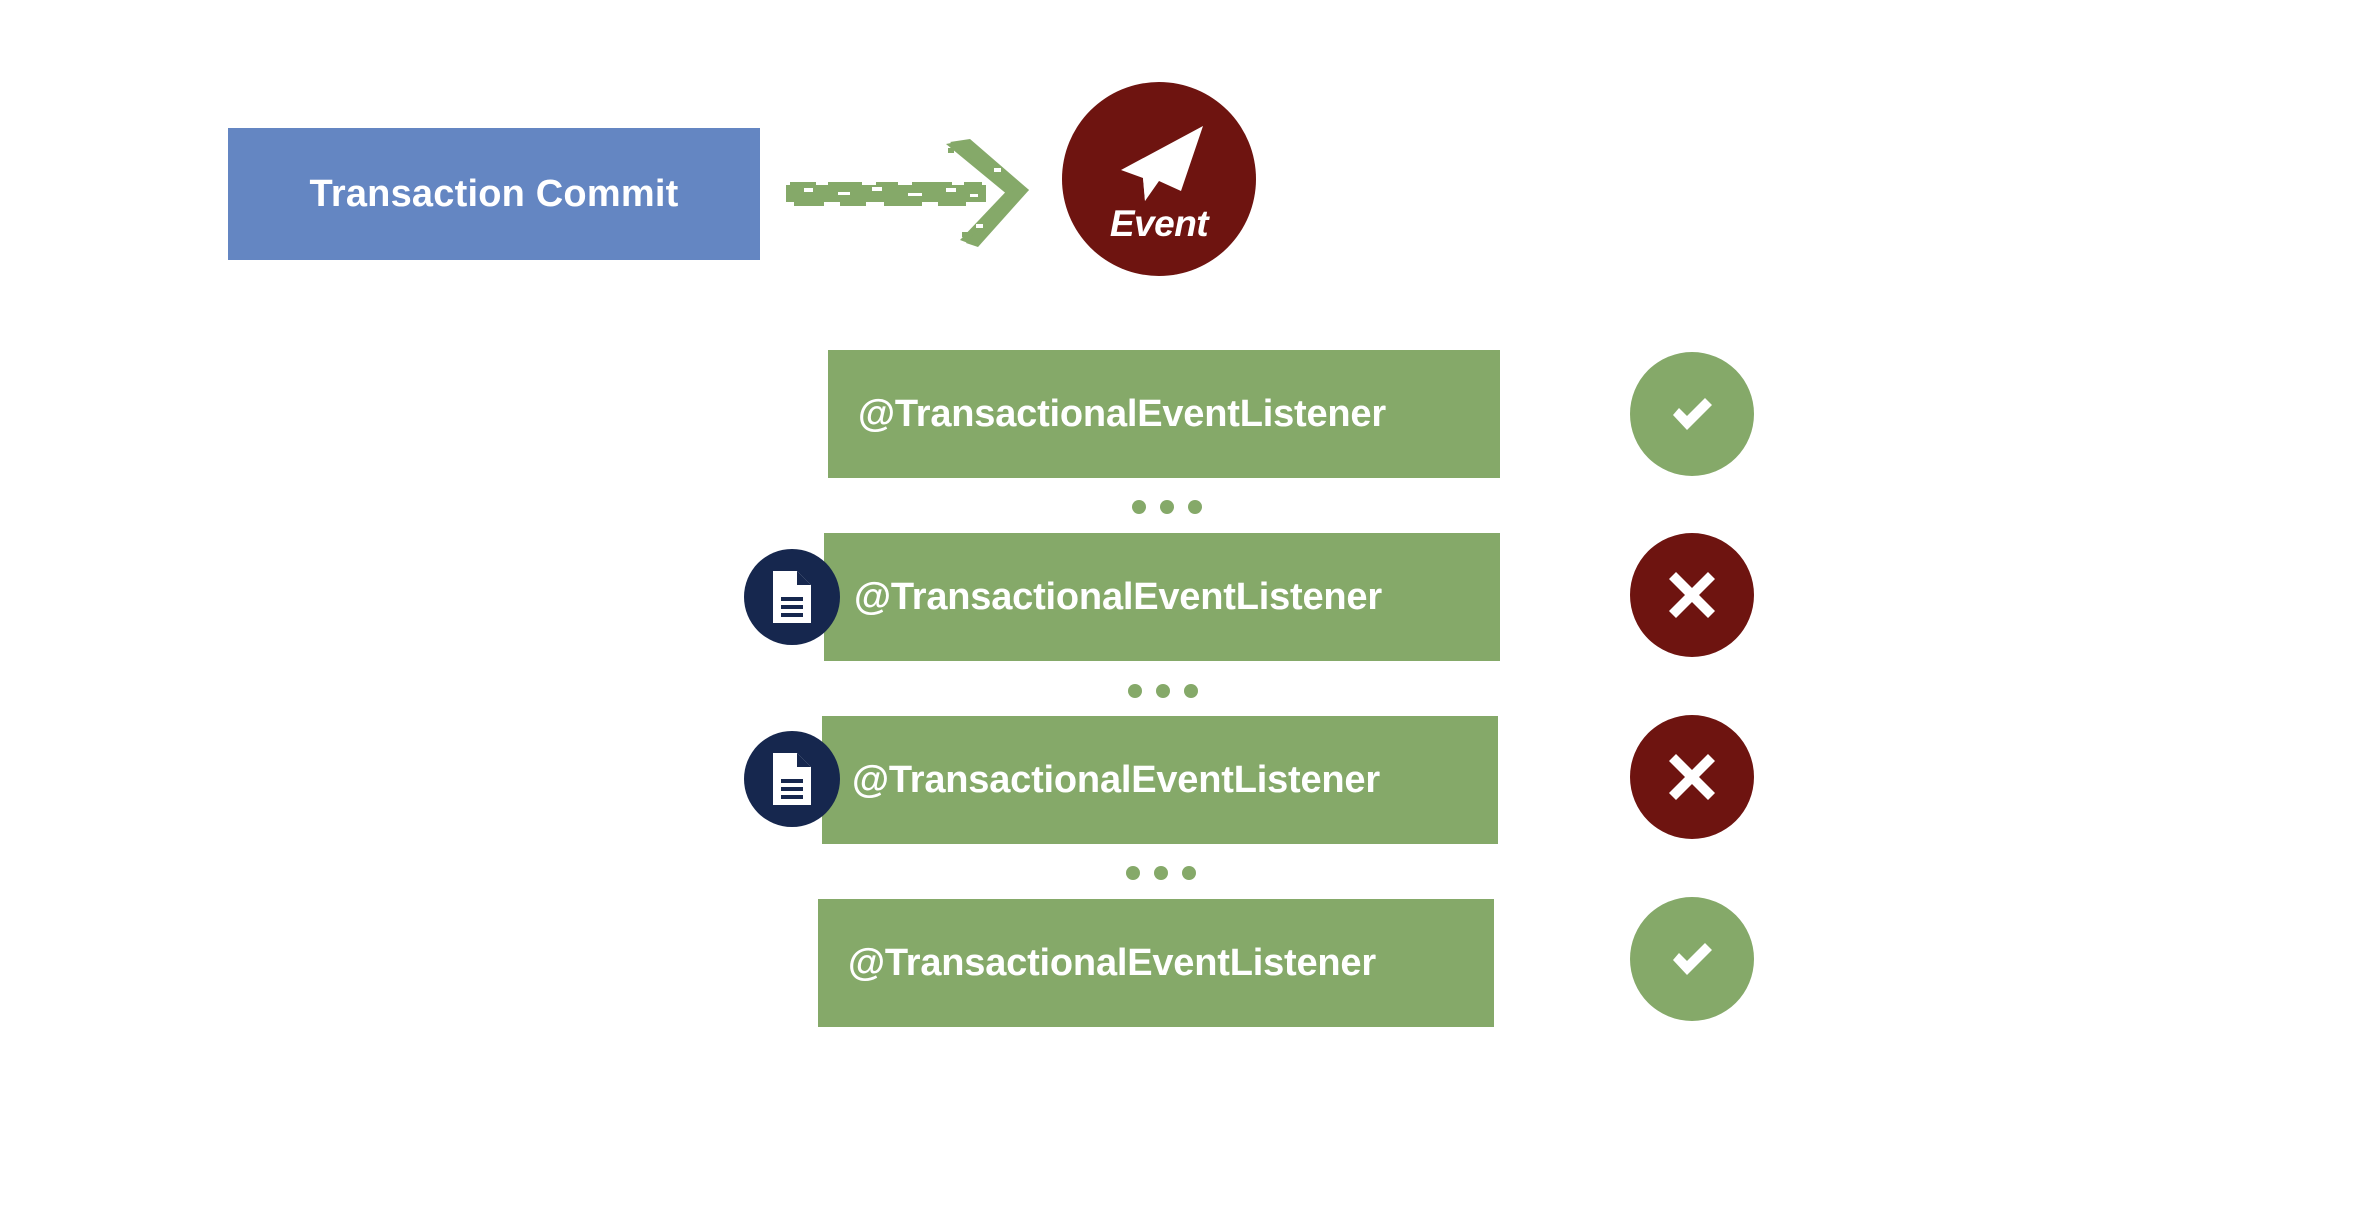 This screenshot has width=2360, height=1224. Describe the element at coordinates (910, 194) in the screenshot. I see `arrow-right-icon` at that location.